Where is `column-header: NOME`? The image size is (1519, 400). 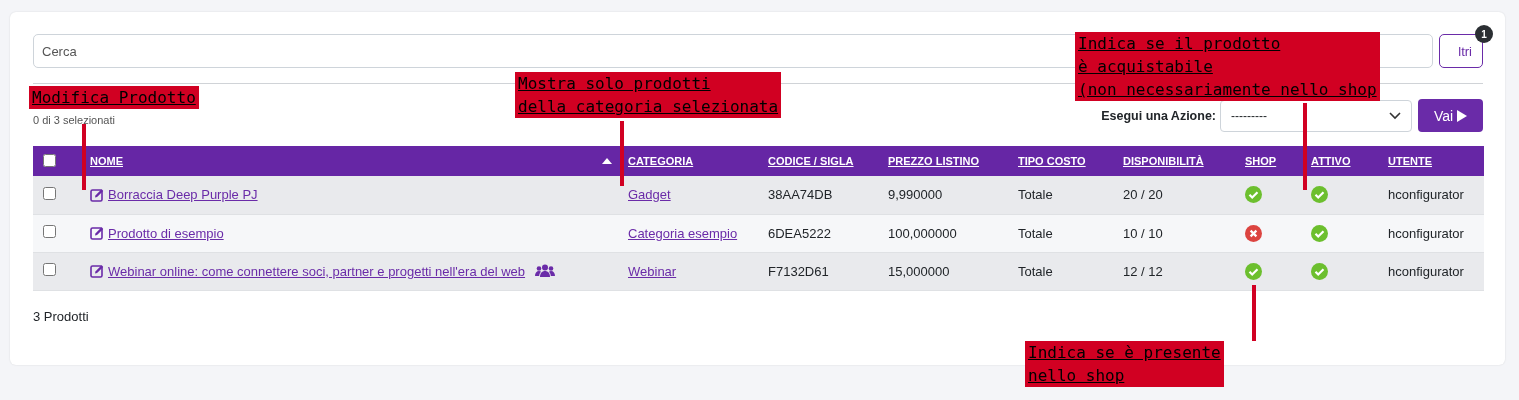 column-header: NOME is located at coordinates (106, 161).